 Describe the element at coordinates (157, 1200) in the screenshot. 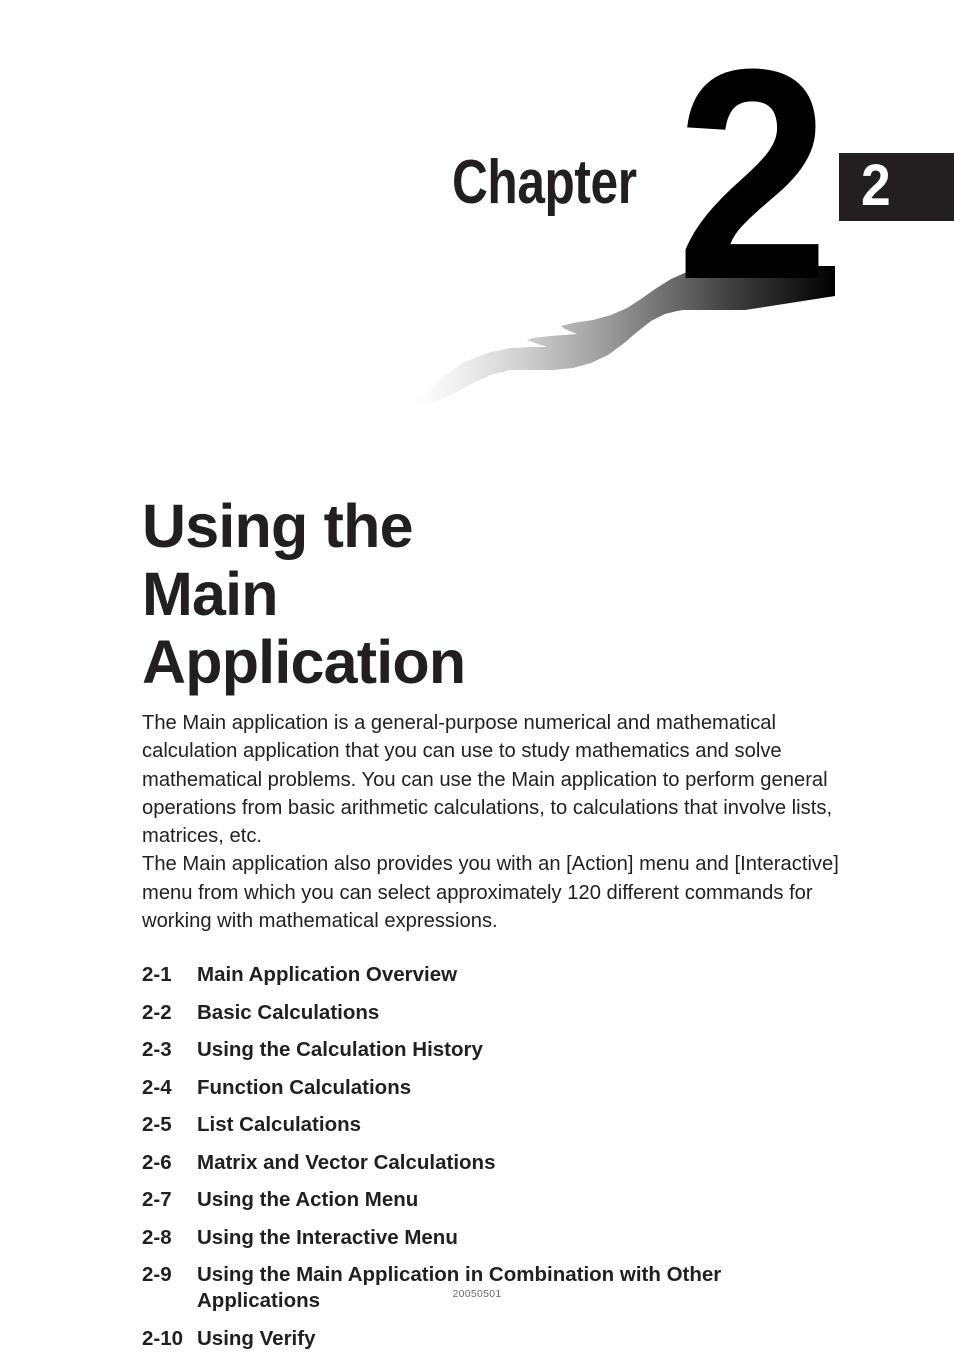

I see `toc-entry-number: 2-7` at that location.